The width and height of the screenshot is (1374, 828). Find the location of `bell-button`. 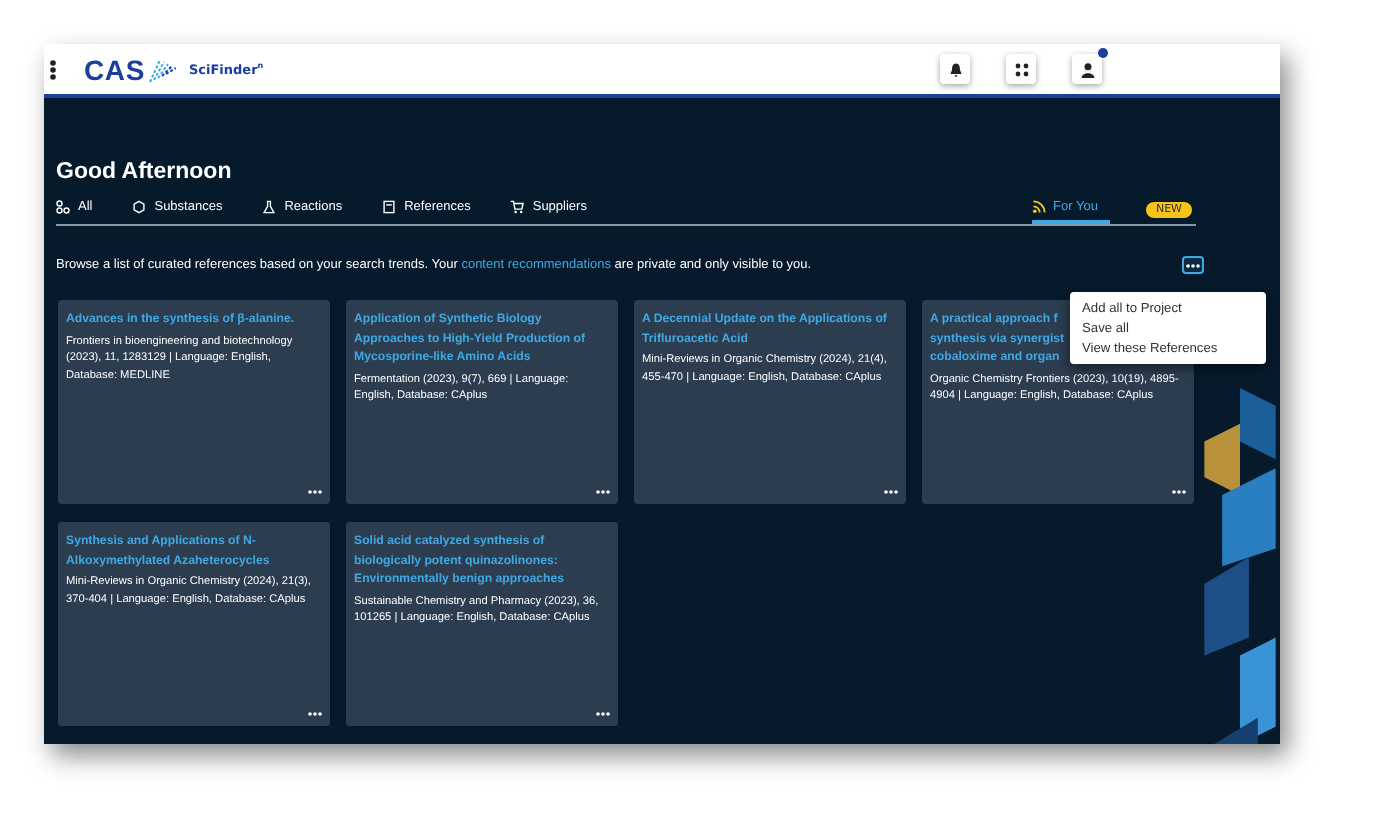

bell-button is located at coordinates (955, 69).